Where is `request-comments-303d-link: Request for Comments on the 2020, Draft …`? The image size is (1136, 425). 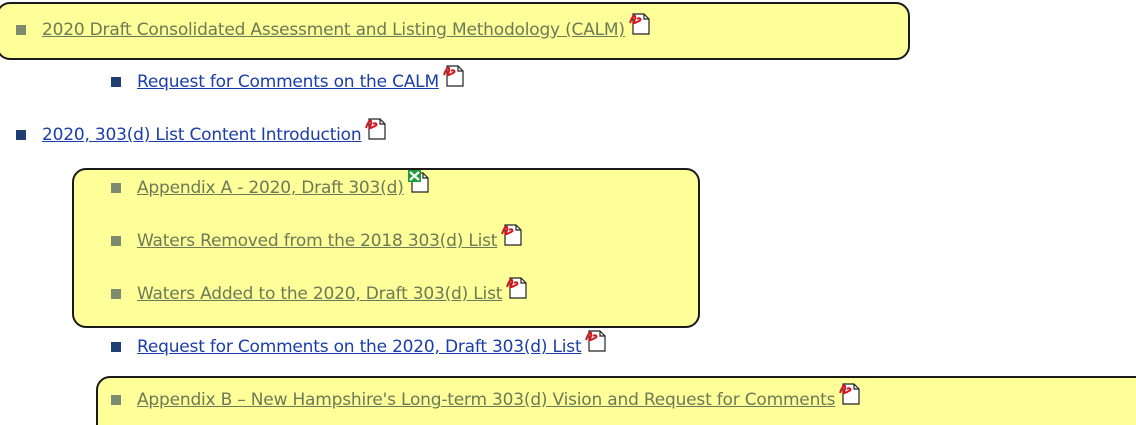
request-comments-303d-link: Request for Comments on the 2020, Draft … is located at coordinates (359, 347).